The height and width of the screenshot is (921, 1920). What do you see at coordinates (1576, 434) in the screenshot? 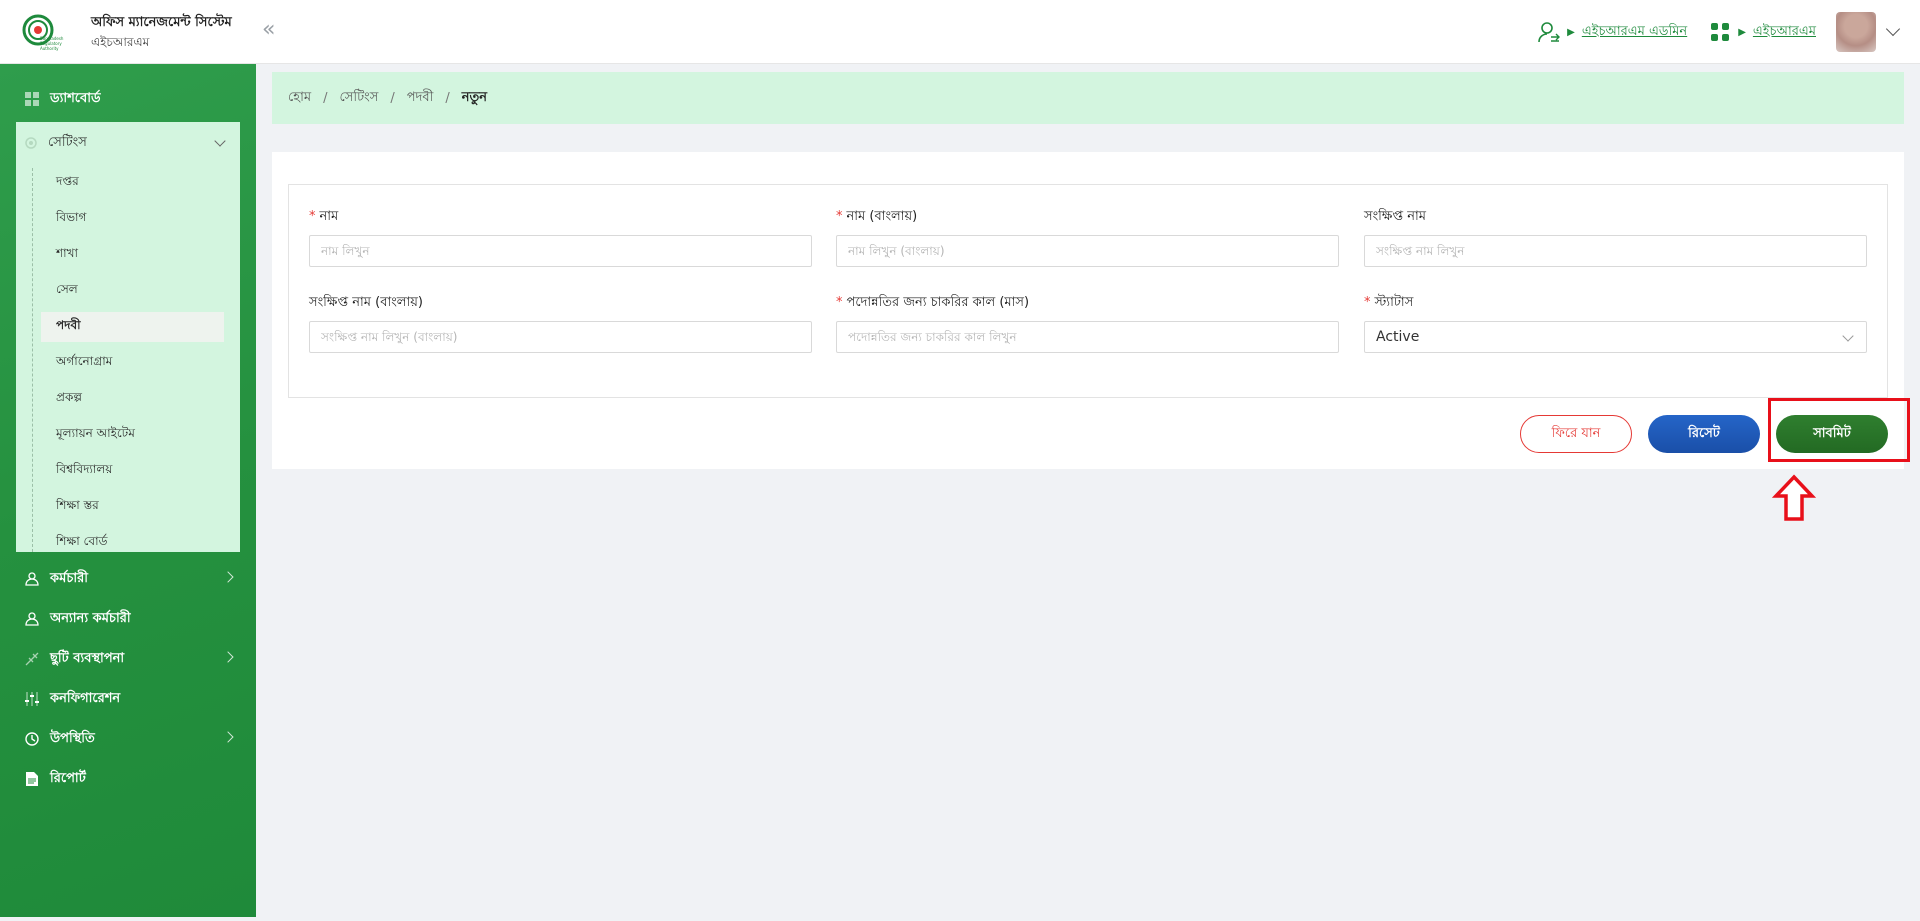
I see `back-button: ফিরে যান` at bounding box center [1576, 434].